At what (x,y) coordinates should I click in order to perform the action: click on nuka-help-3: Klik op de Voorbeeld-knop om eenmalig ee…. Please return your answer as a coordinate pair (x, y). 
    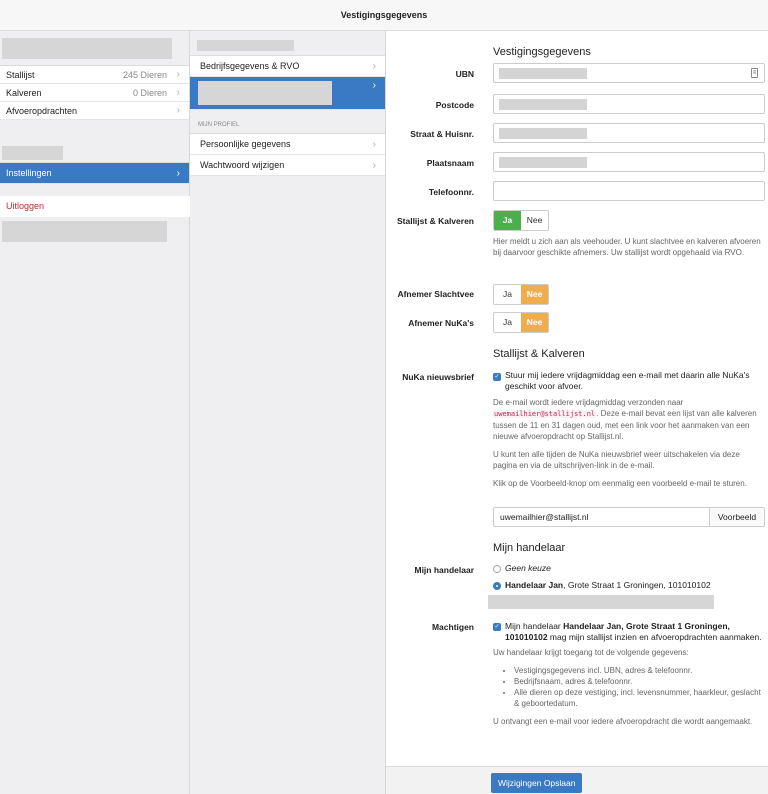
    Looking at the image, I should click on (620, 483).